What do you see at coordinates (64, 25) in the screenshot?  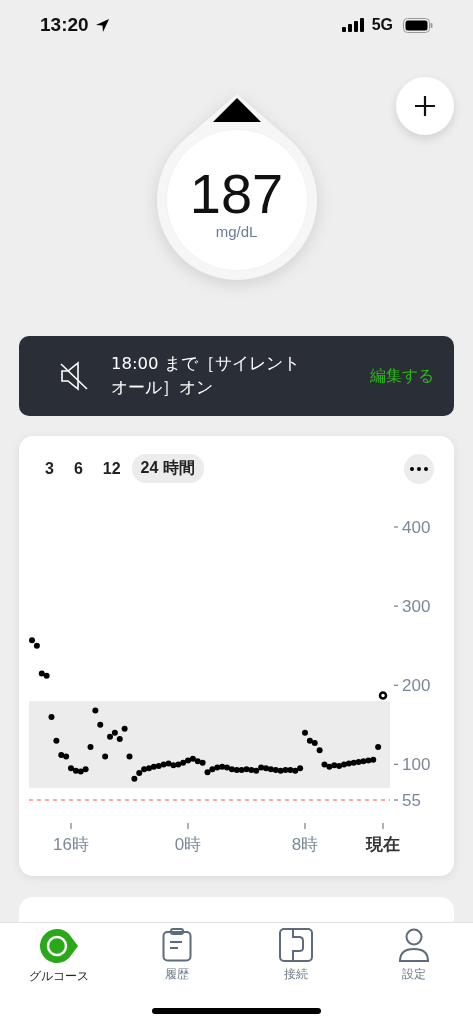 I see `status-time: 13:20` at bounding box center [64, 25].